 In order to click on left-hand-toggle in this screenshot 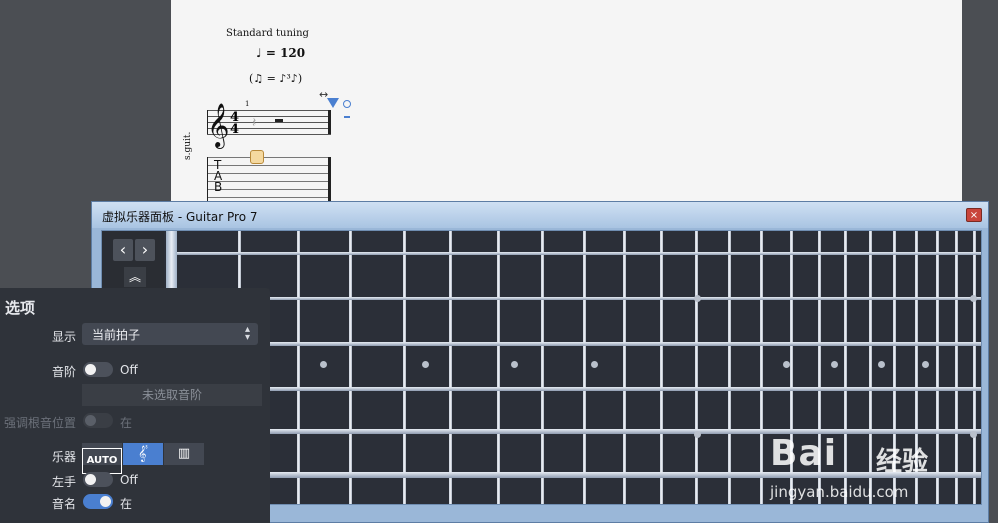, I will do `click(98, 479)`.